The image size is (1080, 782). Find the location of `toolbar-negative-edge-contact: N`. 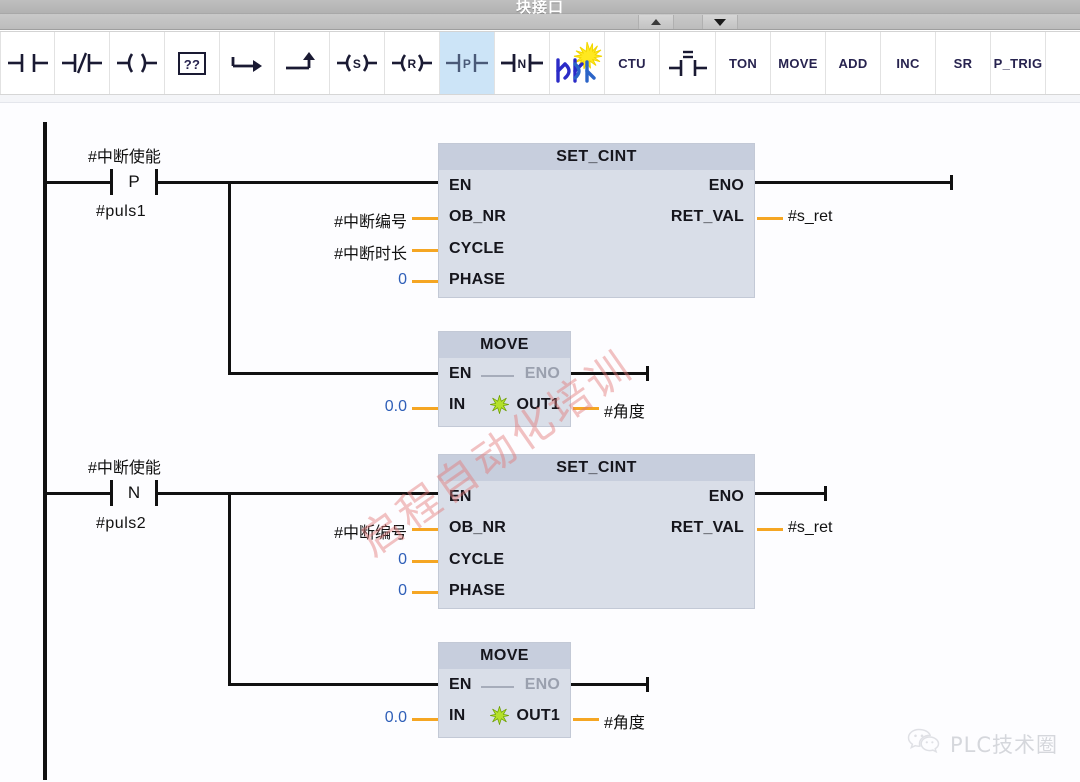

toolbar-negative-edge-contact: N is located at coordinates (522, 63).